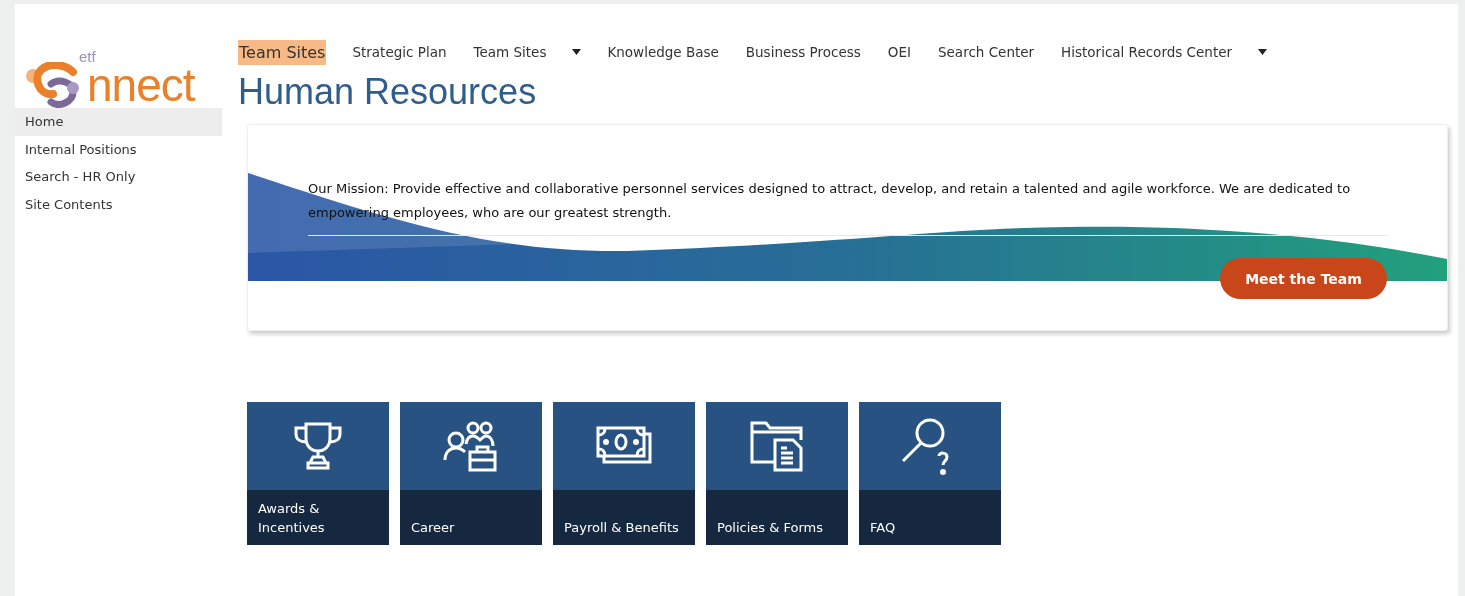  What do you see at coordinates (118, 204) in the screenshot?
I see `sidebar-item: Site Contents` at bounding box center [118, 204].